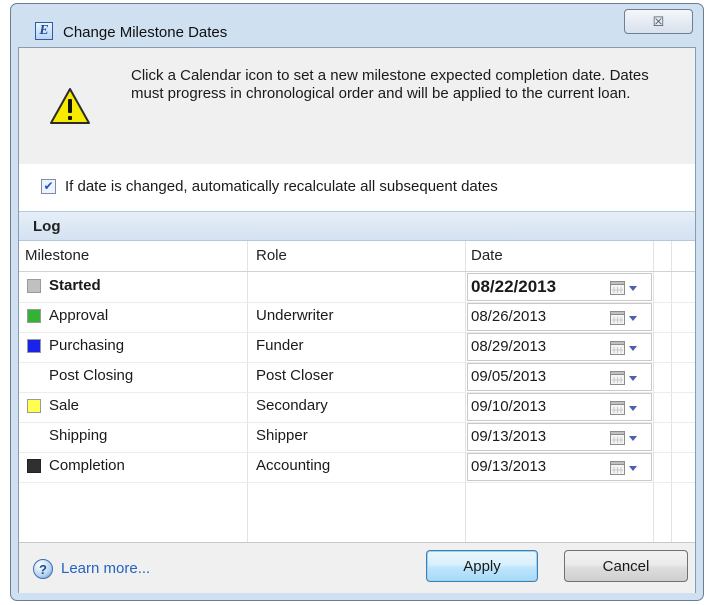  I want to click on milestone-date: 08/29/2013, so click(509, 346).